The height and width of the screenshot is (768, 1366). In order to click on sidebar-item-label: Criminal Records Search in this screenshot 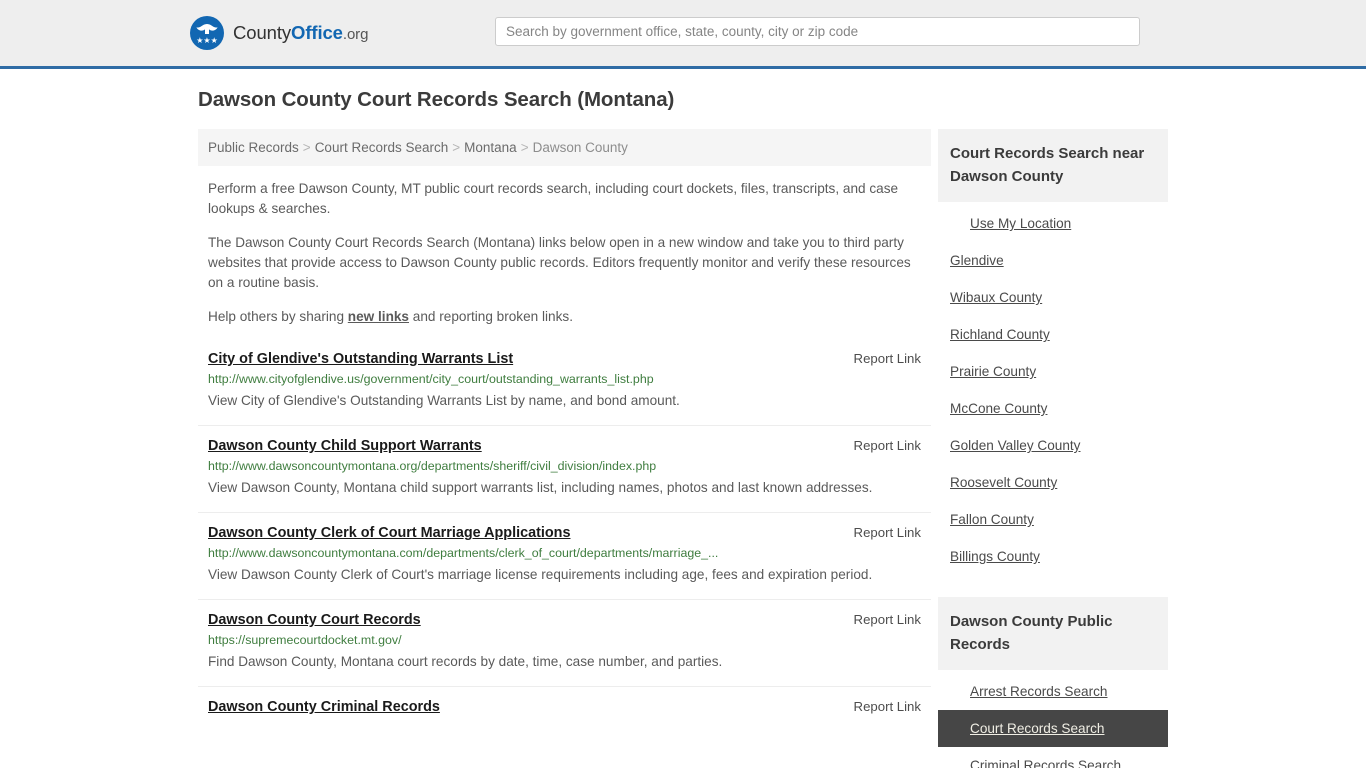, I will do `click(1046, 763)`.